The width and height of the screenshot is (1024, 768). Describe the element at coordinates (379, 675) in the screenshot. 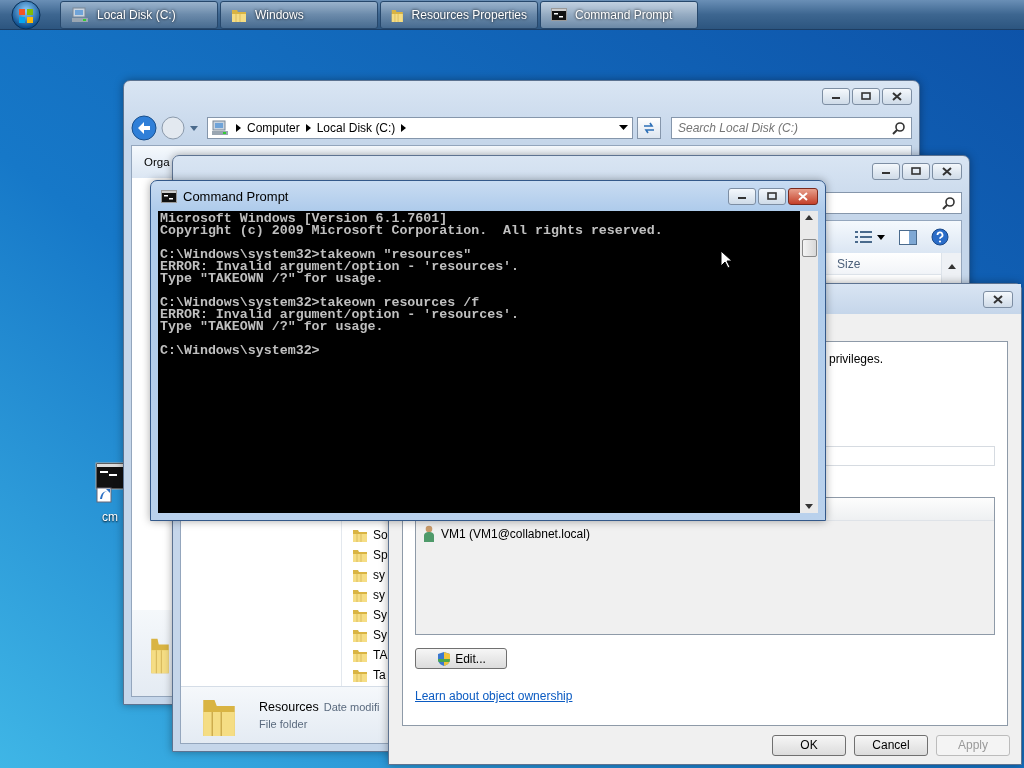

I see `file-name: Ta` at that location.